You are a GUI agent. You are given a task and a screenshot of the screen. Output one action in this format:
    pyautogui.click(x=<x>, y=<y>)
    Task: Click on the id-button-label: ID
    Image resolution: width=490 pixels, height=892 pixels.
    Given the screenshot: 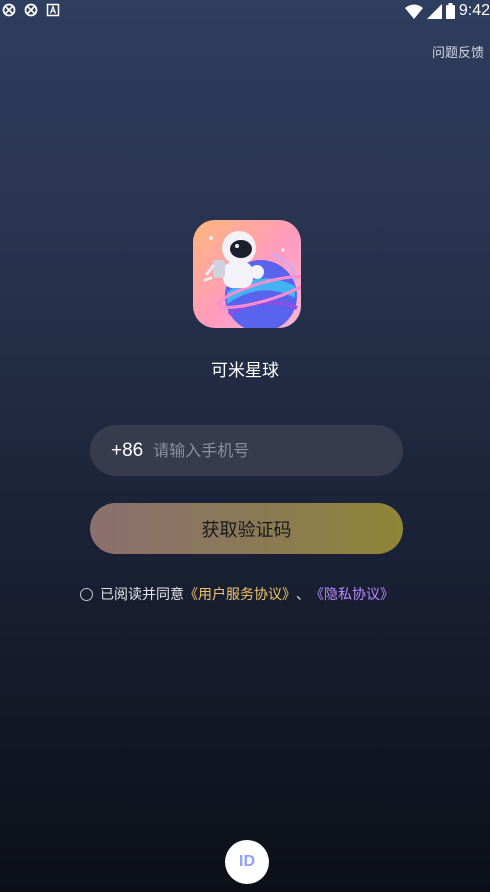 What is the action you would take?
    pyautogui.click(x=247, y=861)
    